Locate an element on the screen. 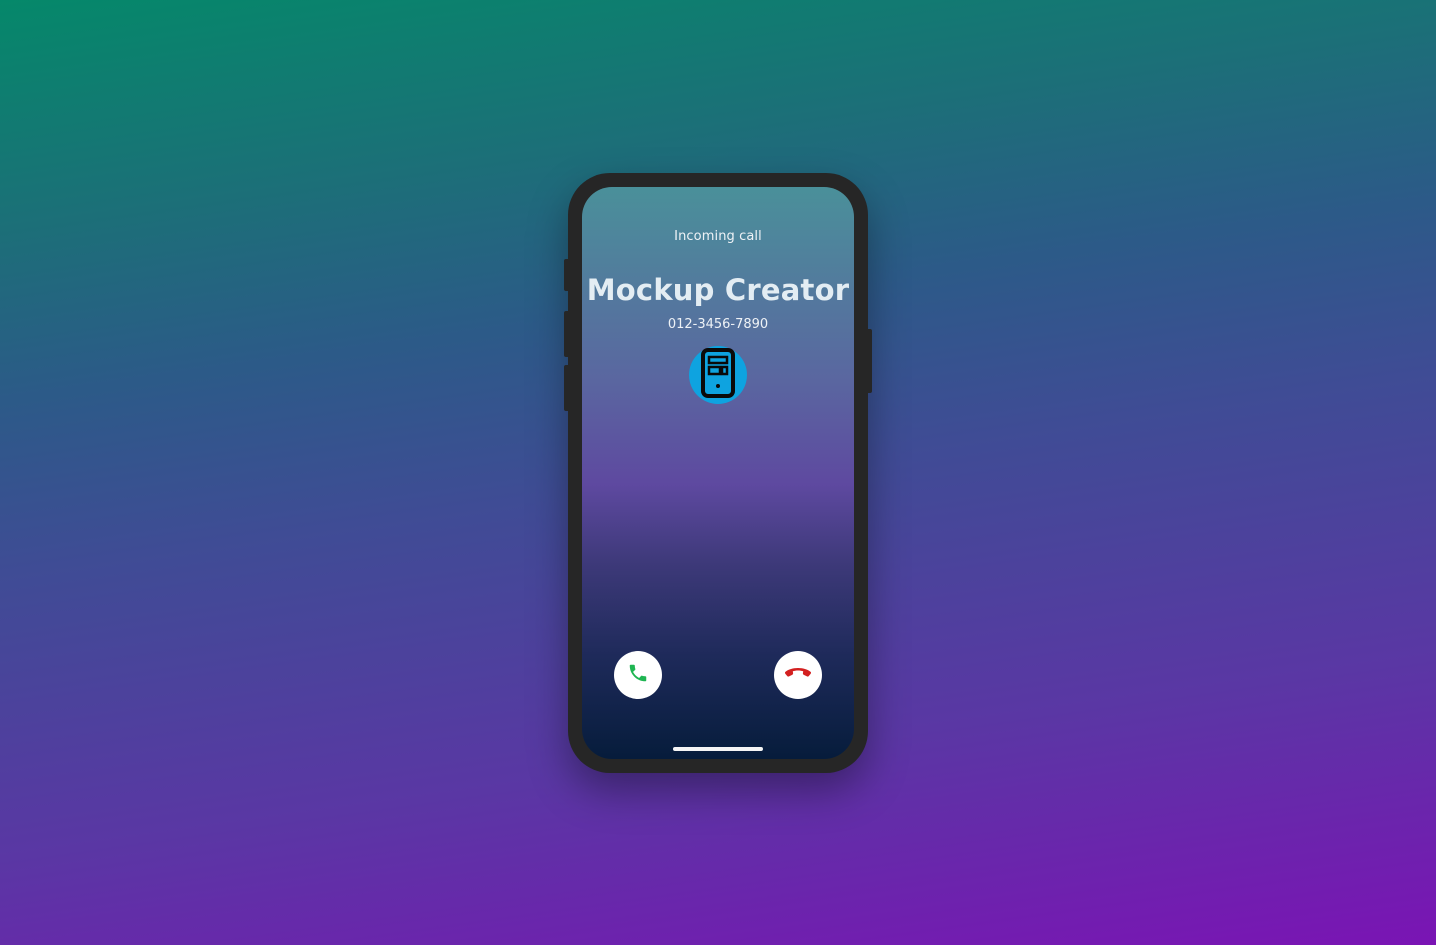  phone-decline-icon is located at coordinates (798, 675).